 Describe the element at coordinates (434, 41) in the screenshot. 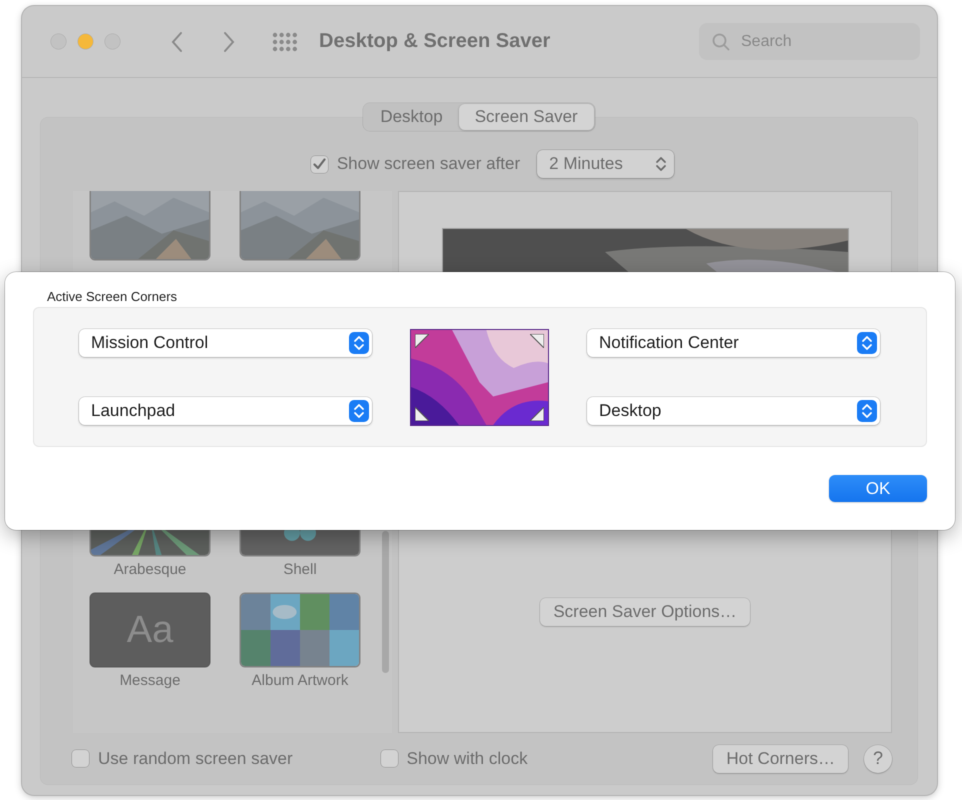

I see `window-title: Desktop & Screen Saver` at that location.